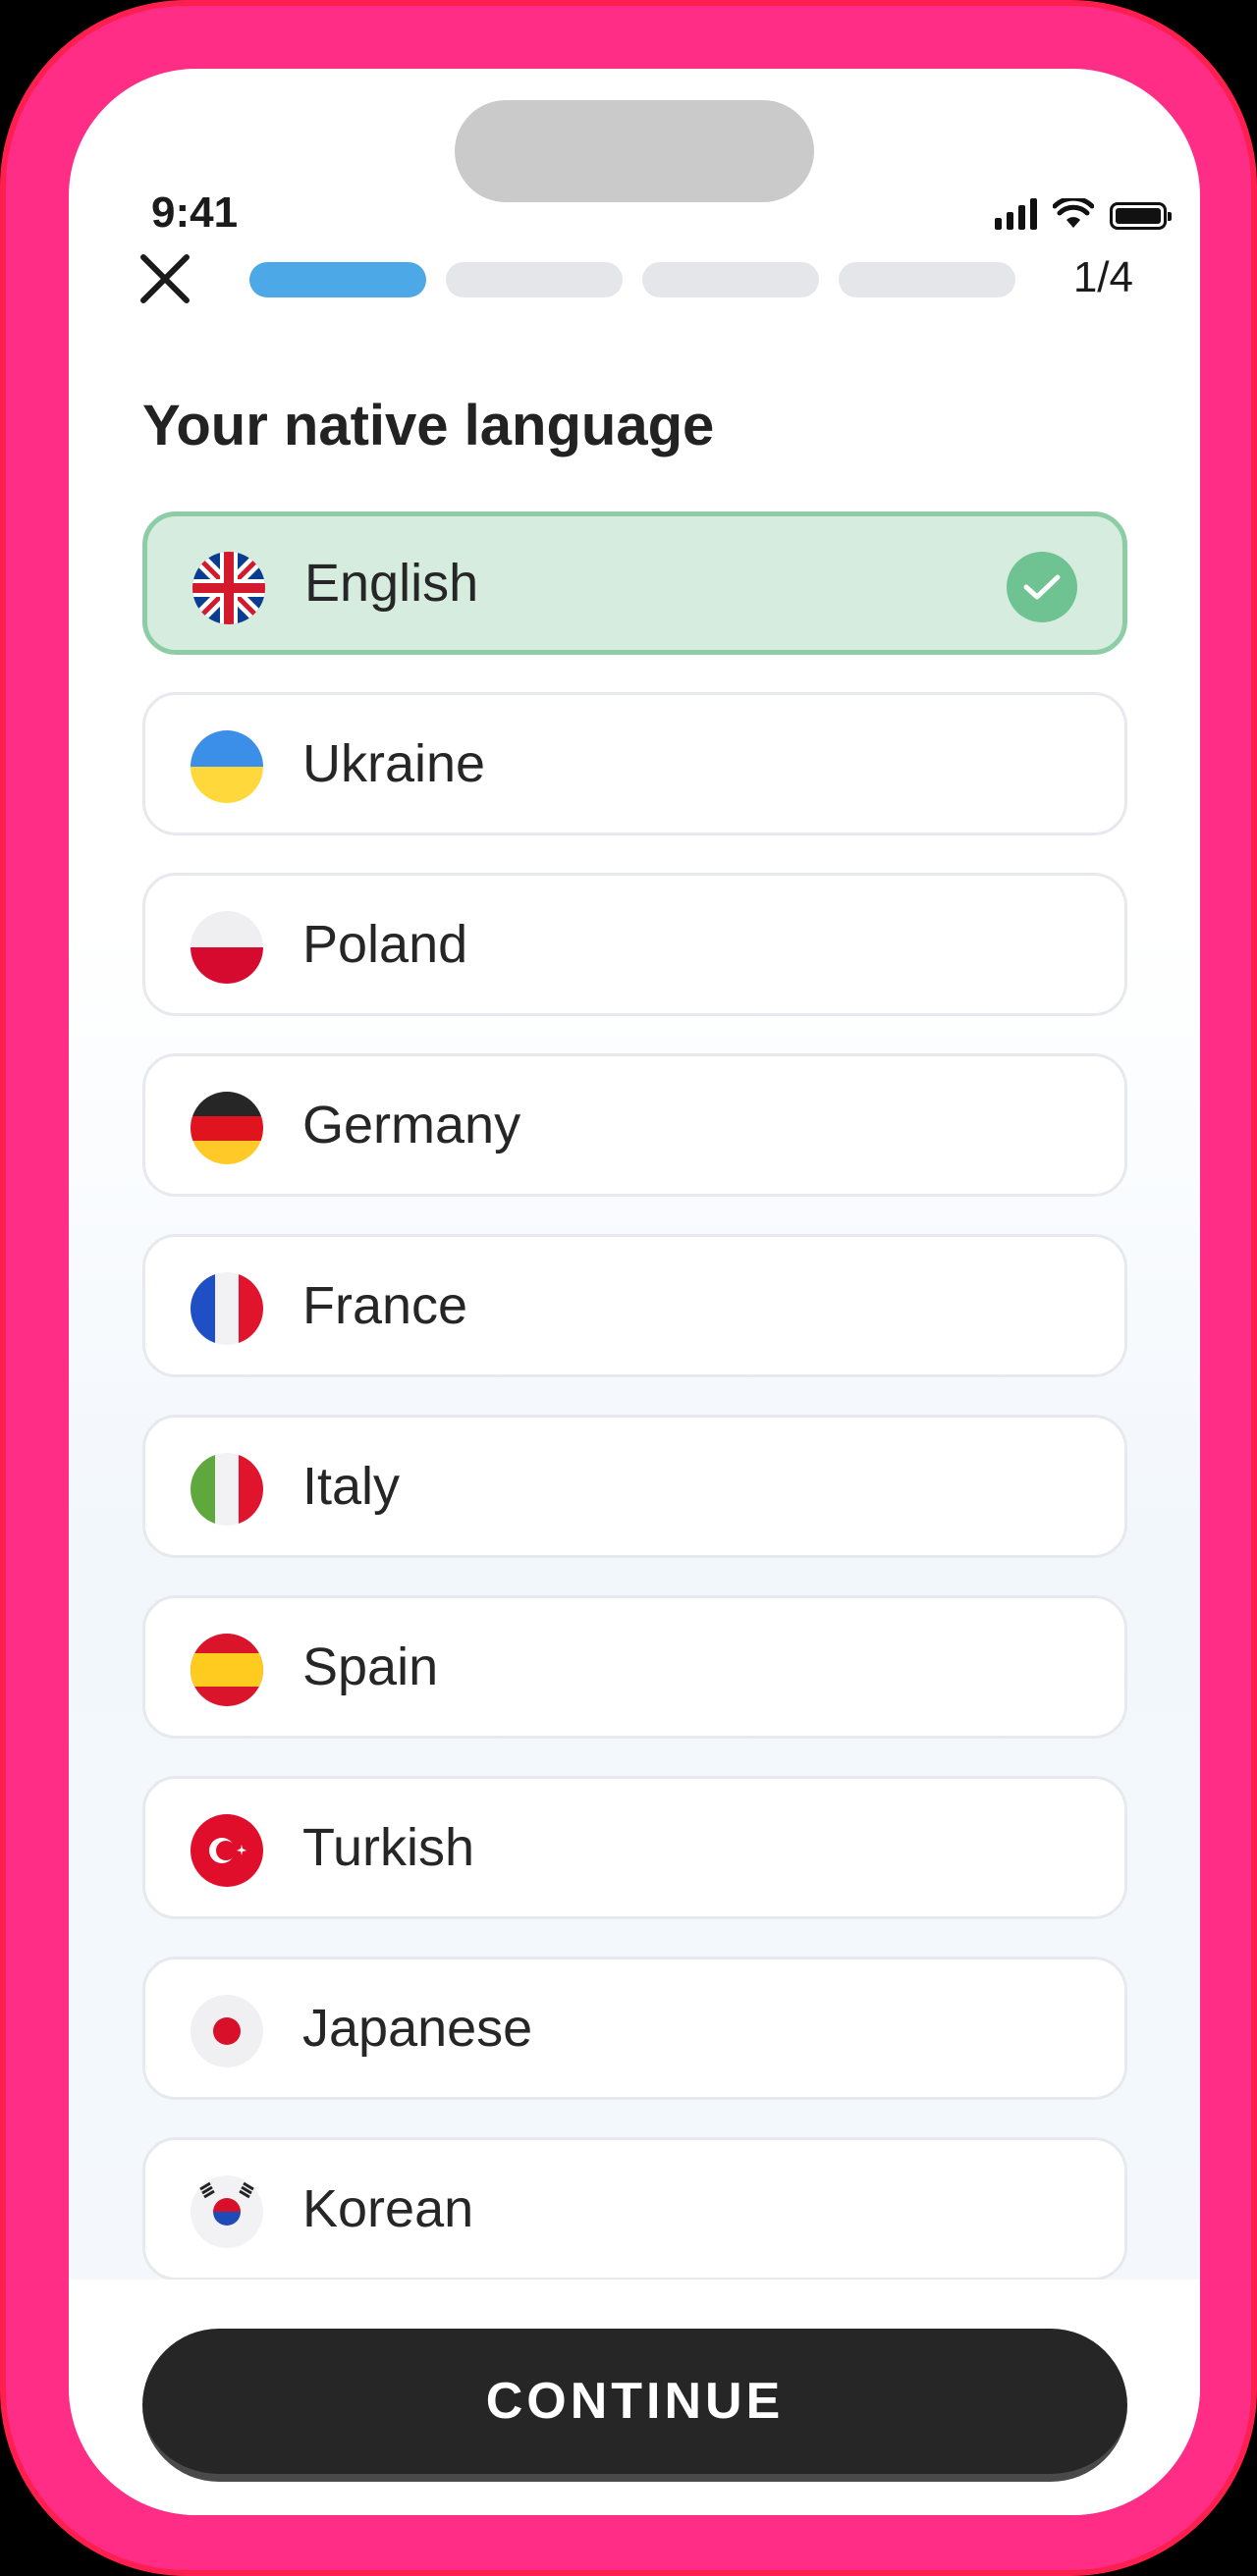  Describe the element at coordinates (635, 151) in the screenshot. I see `dynamic-island` at that location.